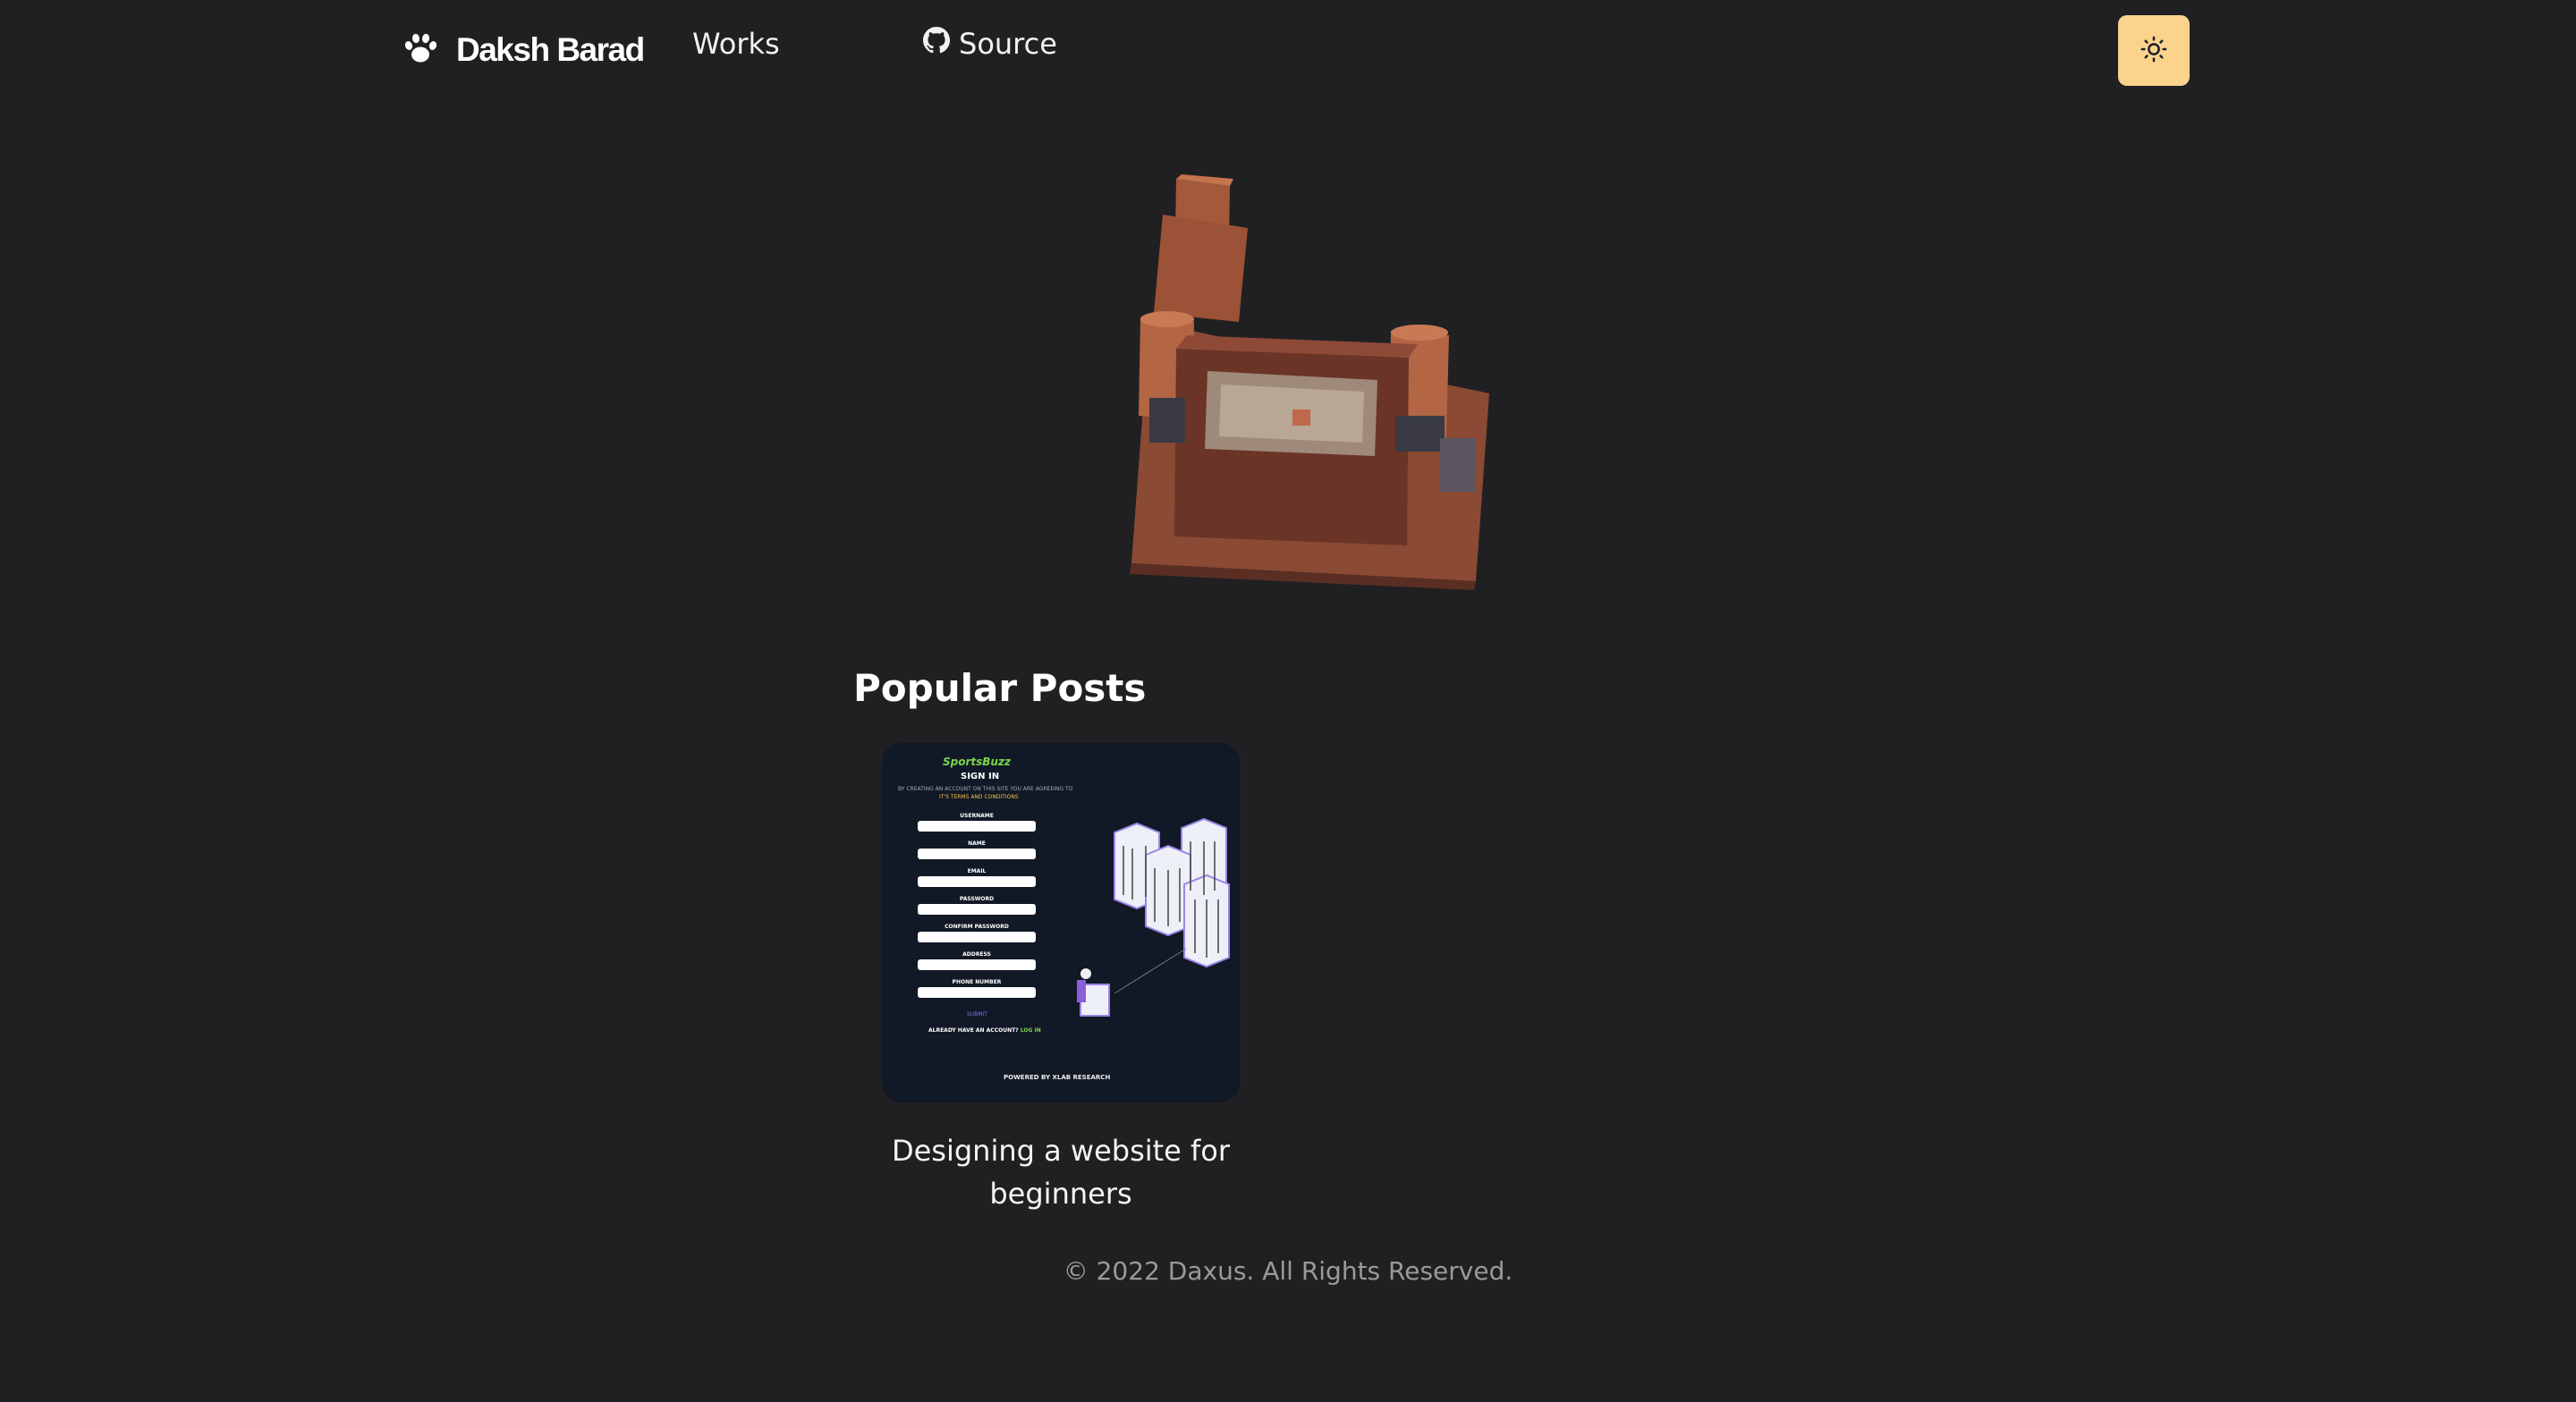  What do you see at coordinates (979, 797) in the screenshot?
I see `thumb-terms: IT'S TERMS AND CONDITIONS` at bounding box center [979, 797].